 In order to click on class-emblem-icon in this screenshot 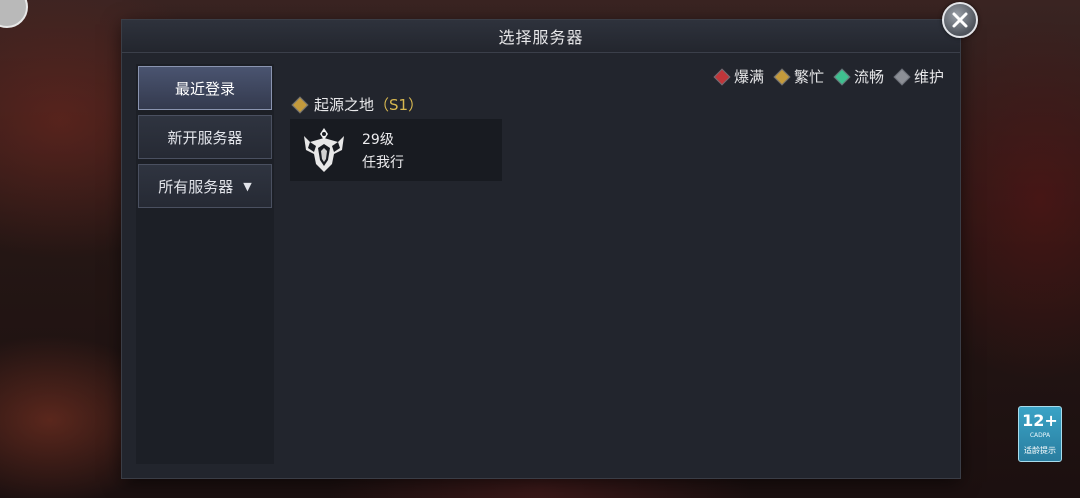, I will do `click(324, 150)`.